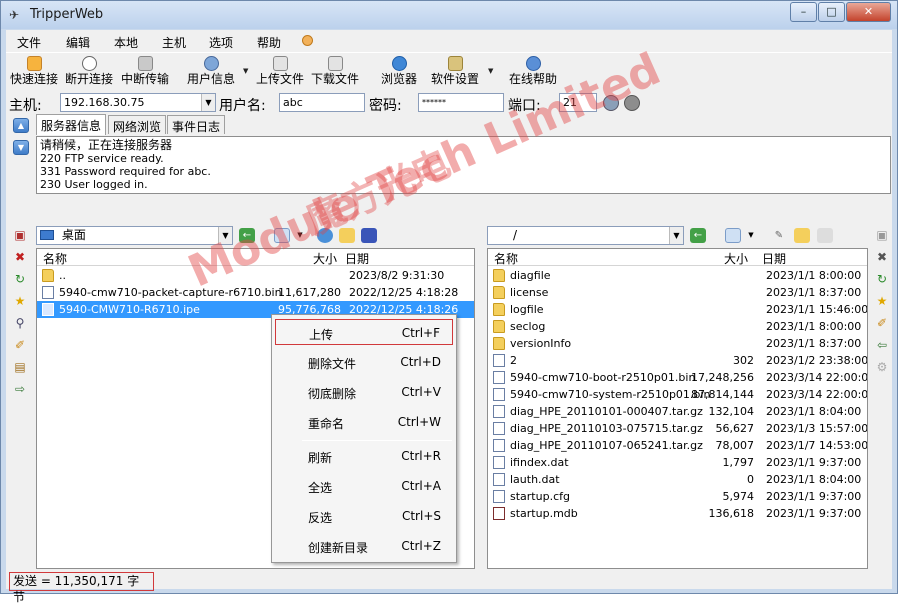 This screenshot has height=605, width=898. Describe the element at coordinates (677, 292) in the screenshot. I see `folder-row: license 2023/1/1 8:37:00` at that location.